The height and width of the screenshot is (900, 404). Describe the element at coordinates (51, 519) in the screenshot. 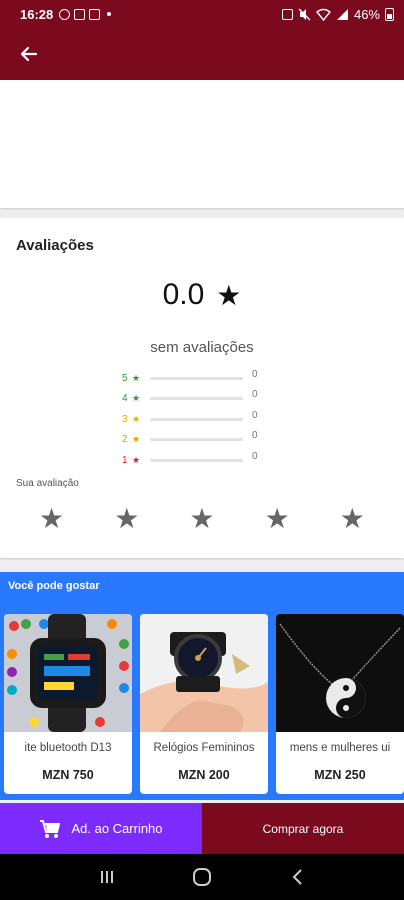

I see `rate-star-1-icon: ★` at that location.